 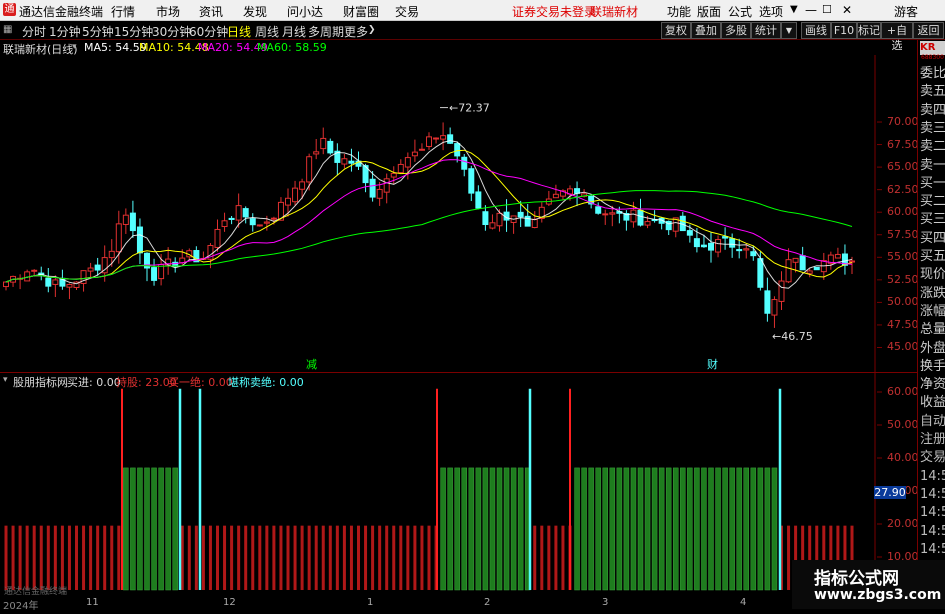 I want to click on menu-options: 选项, so click(x=771, y=11).